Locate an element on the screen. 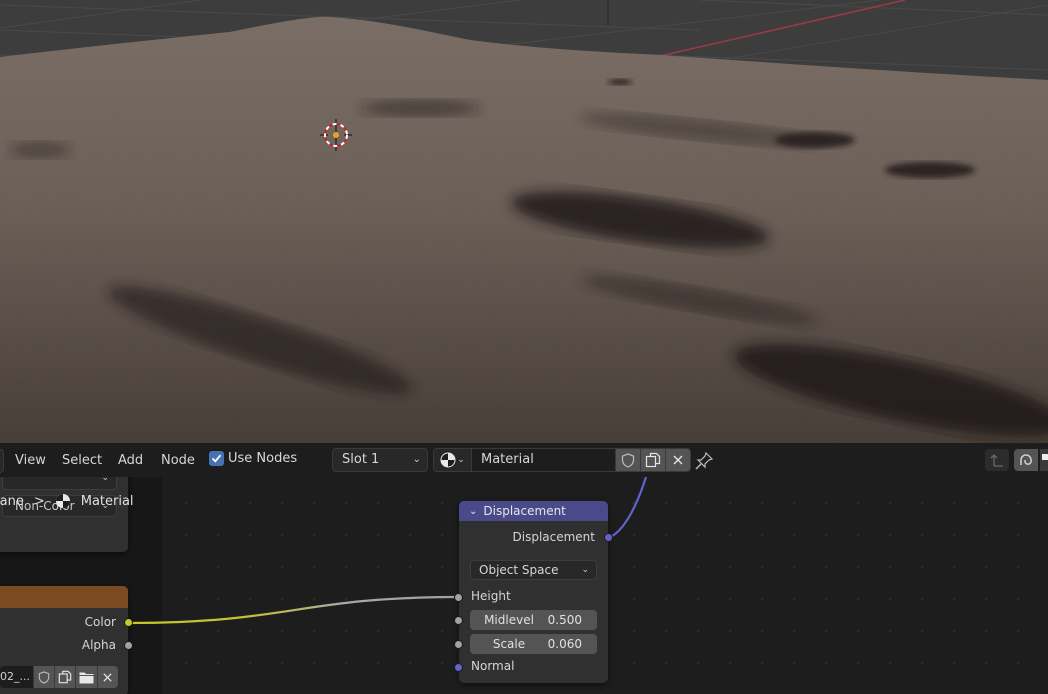 This screenshot has height=694, width=1048. material-name-field: Material is located at coordinates (543, 460).